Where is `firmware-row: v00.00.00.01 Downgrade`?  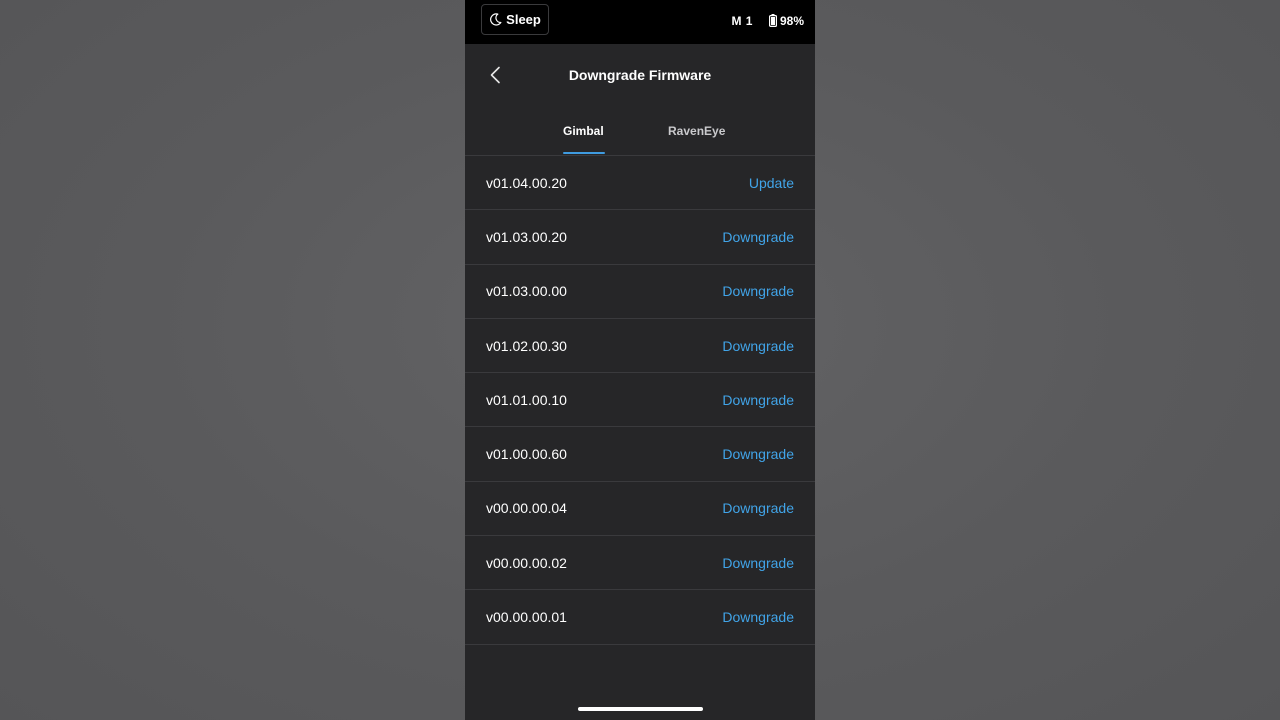 firmware-row: v00.00.00.01 Downgrade is located at coordinates (640, 617).